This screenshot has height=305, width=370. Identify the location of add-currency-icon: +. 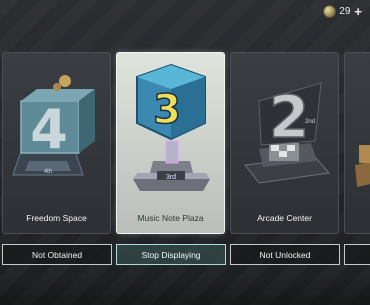
(358, 11).